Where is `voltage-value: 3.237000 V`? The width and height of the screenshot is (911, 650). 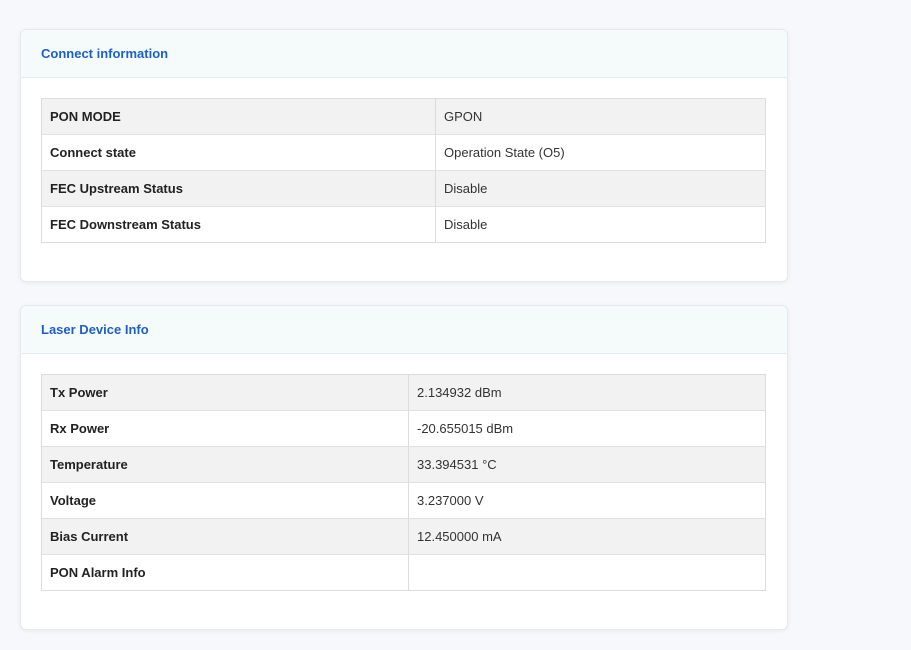 voltage-value: 3.237000 V is located at coordinates (587, 500).